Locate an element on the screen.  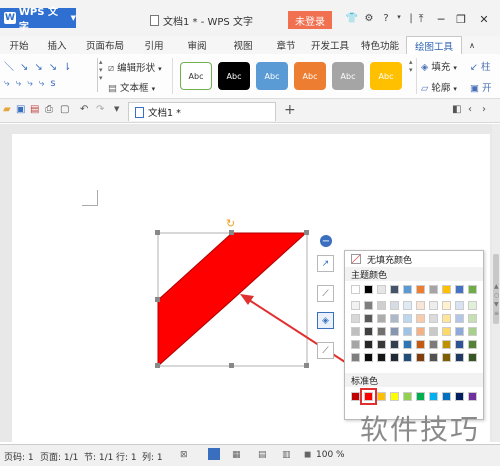
status-column: 列: 1 is located at coordinates (152, 458).